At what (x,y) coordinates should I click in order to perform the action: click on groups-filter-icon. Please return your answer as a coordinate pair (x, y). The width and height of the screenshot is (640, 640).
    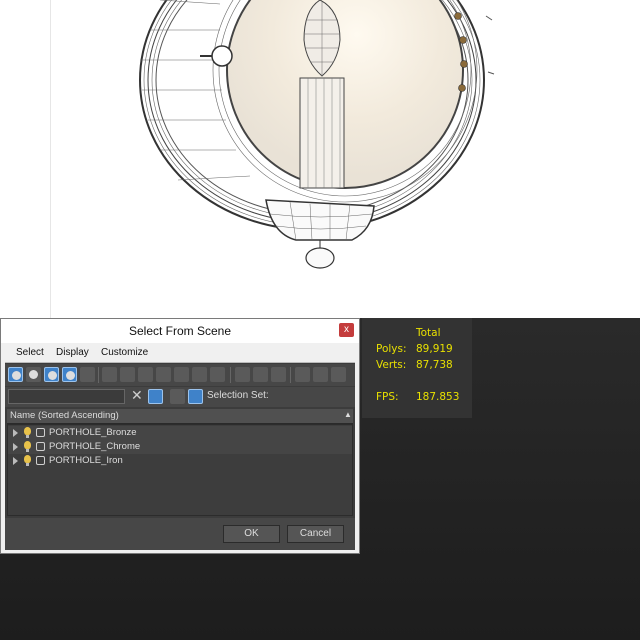
    Looking at the image, I should click on (127, 374).